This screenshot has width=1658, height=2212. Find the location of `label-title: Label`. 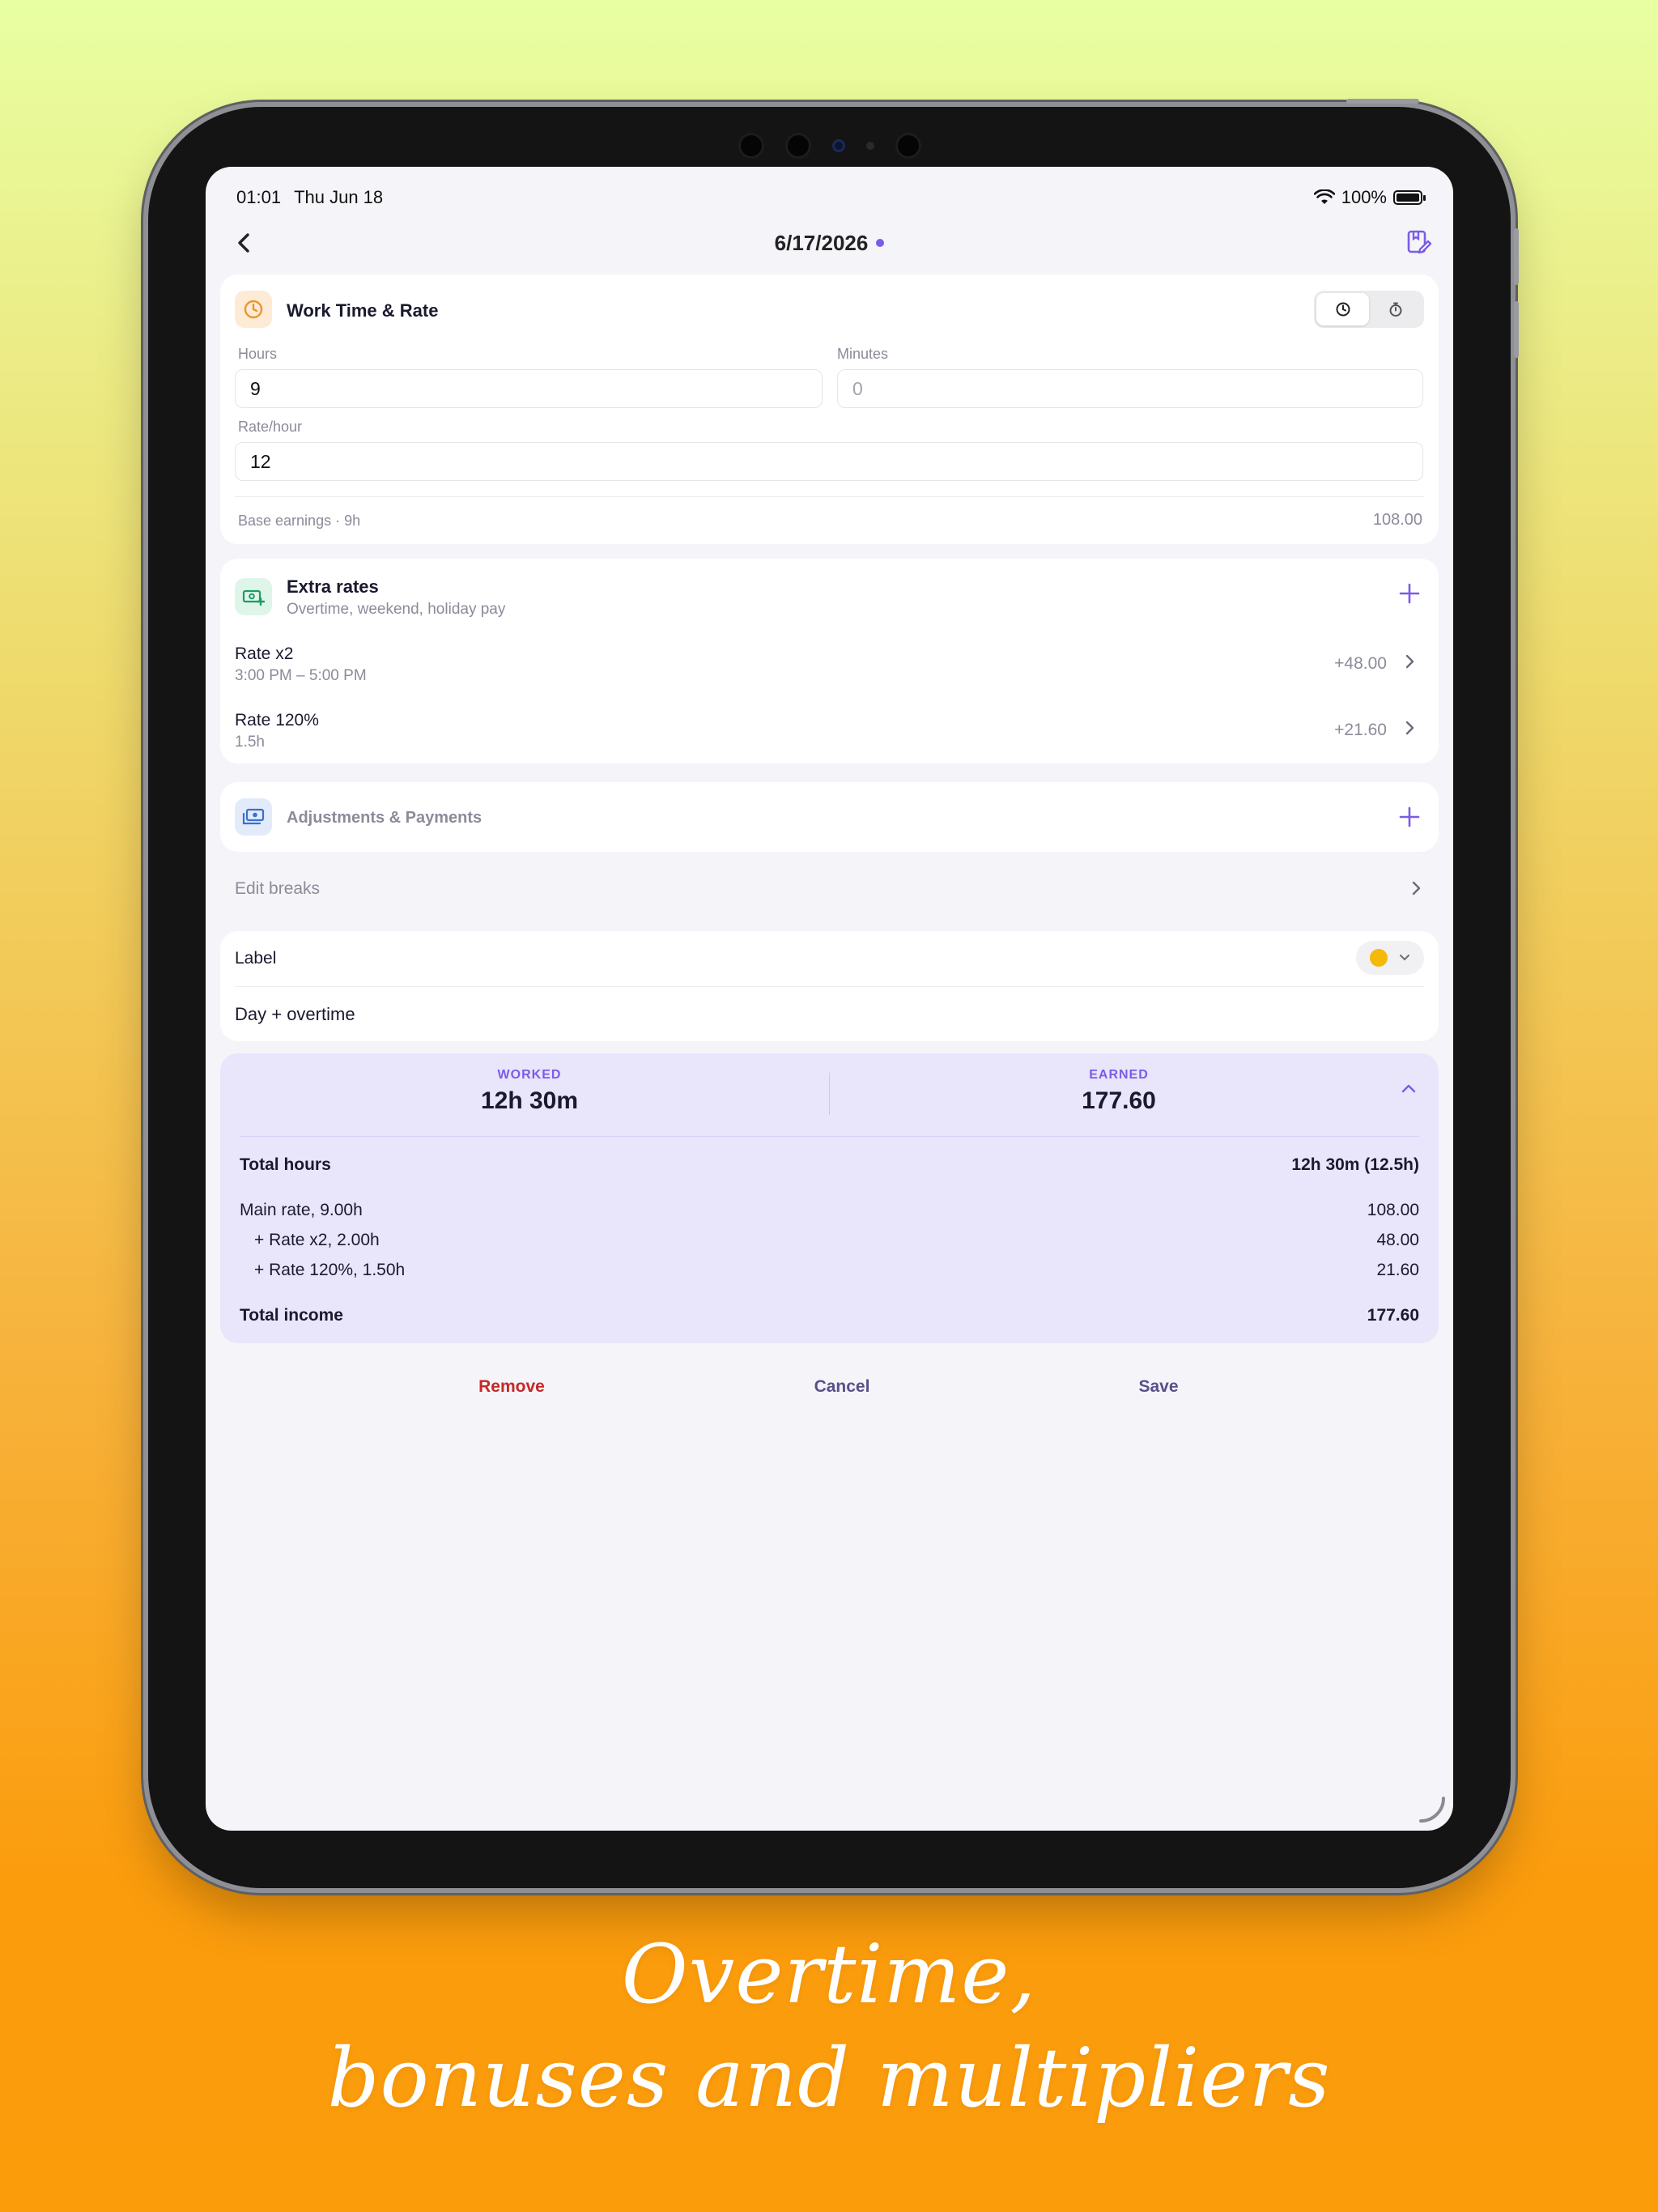

label-title: Label is located at coordinates (256, 959).